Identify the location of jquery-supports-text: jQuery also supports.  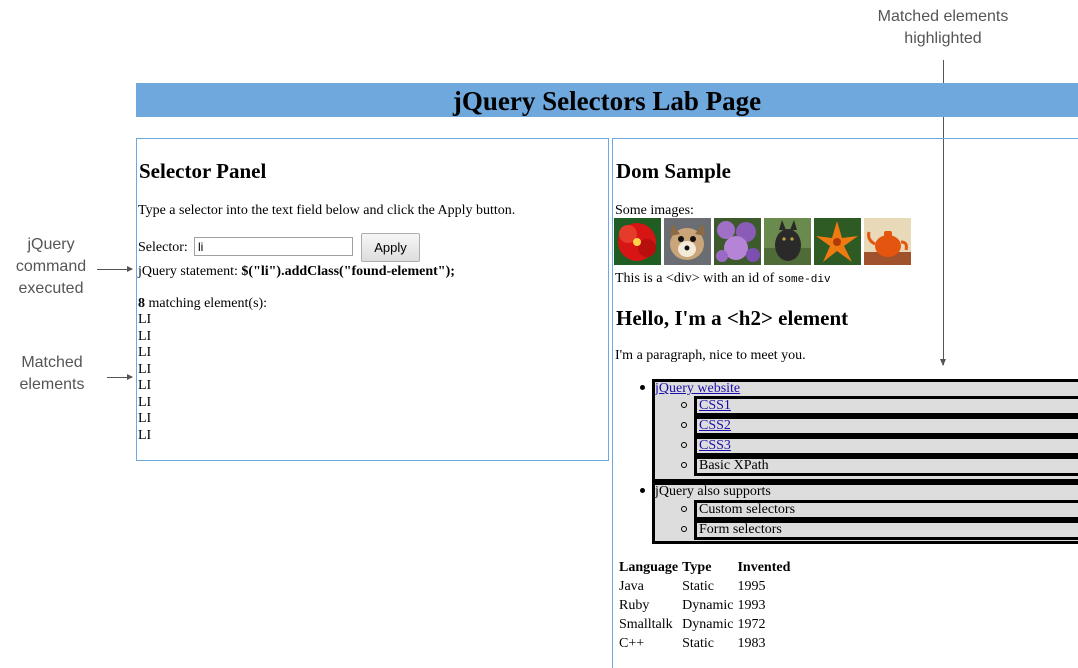
(713, 491).